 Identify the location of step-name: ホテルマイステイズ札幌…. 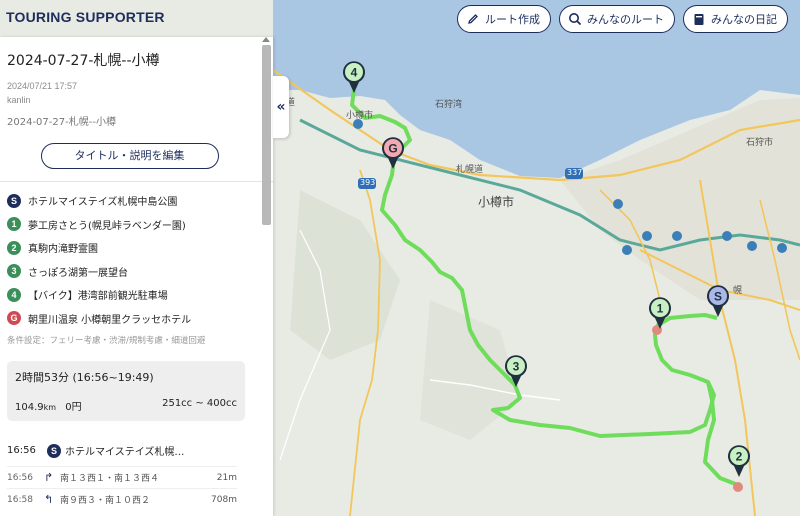
(125, 452).